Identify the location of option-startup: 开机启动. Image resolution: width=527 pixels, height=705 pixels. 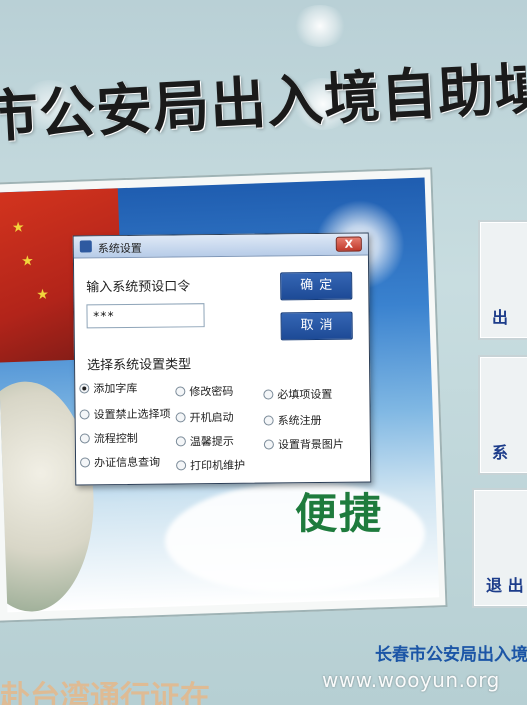
(204, 417).